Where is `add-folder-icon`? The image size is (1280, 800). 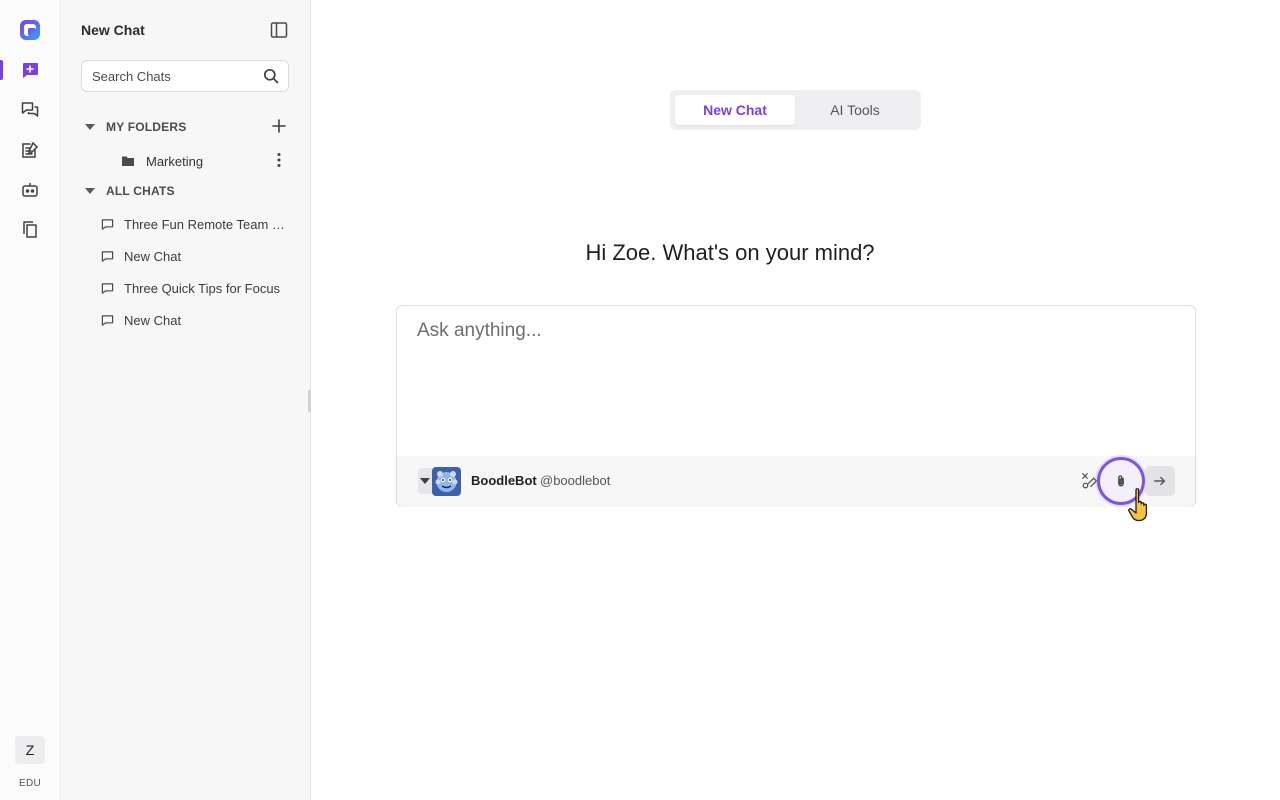 add-folder-icon is located at coordinates (279, 126).